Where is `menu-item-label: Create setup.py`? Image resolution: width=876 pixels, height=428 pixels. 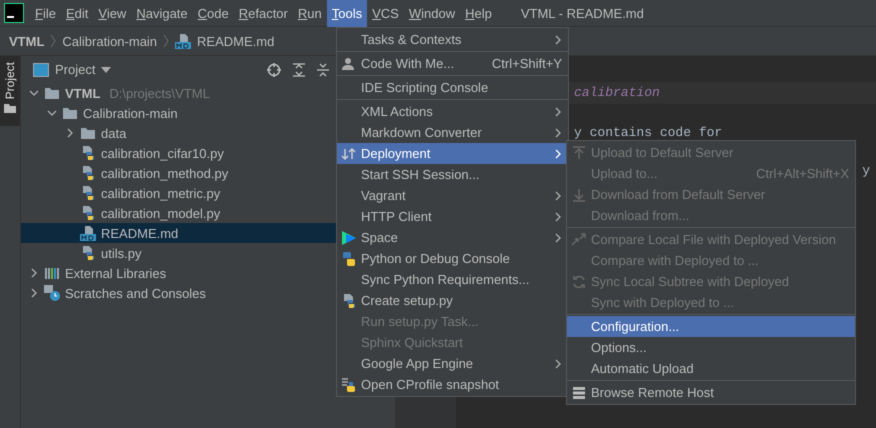 menu-item-label: Create setup.py is located at coordinates (407, 300).